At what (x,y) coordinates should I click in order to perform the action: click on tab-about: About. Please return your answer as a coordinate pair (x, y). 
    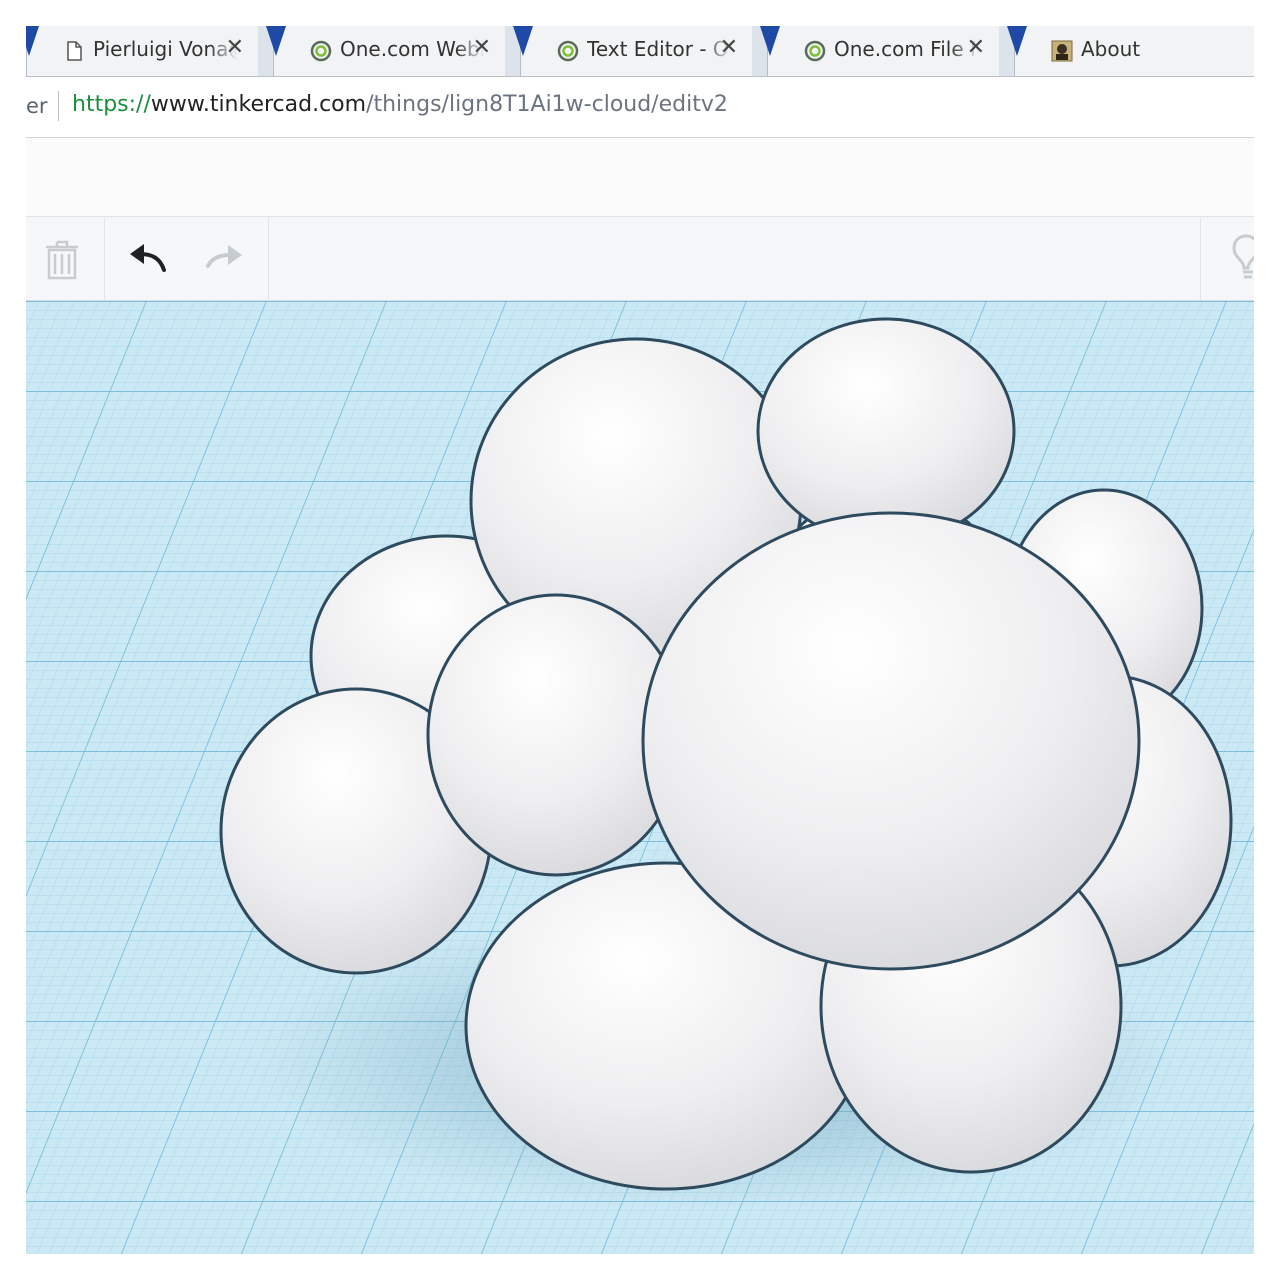
    Looking at the image, I should click on (1130, 51).